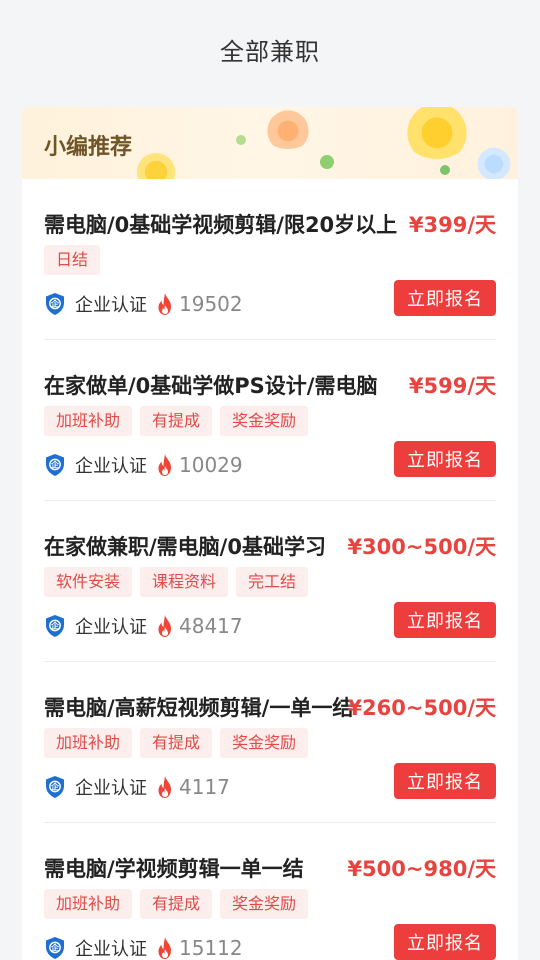 The image size is (540, 960). I want to click on job-salary: ¥399/天, so click(452, 225).